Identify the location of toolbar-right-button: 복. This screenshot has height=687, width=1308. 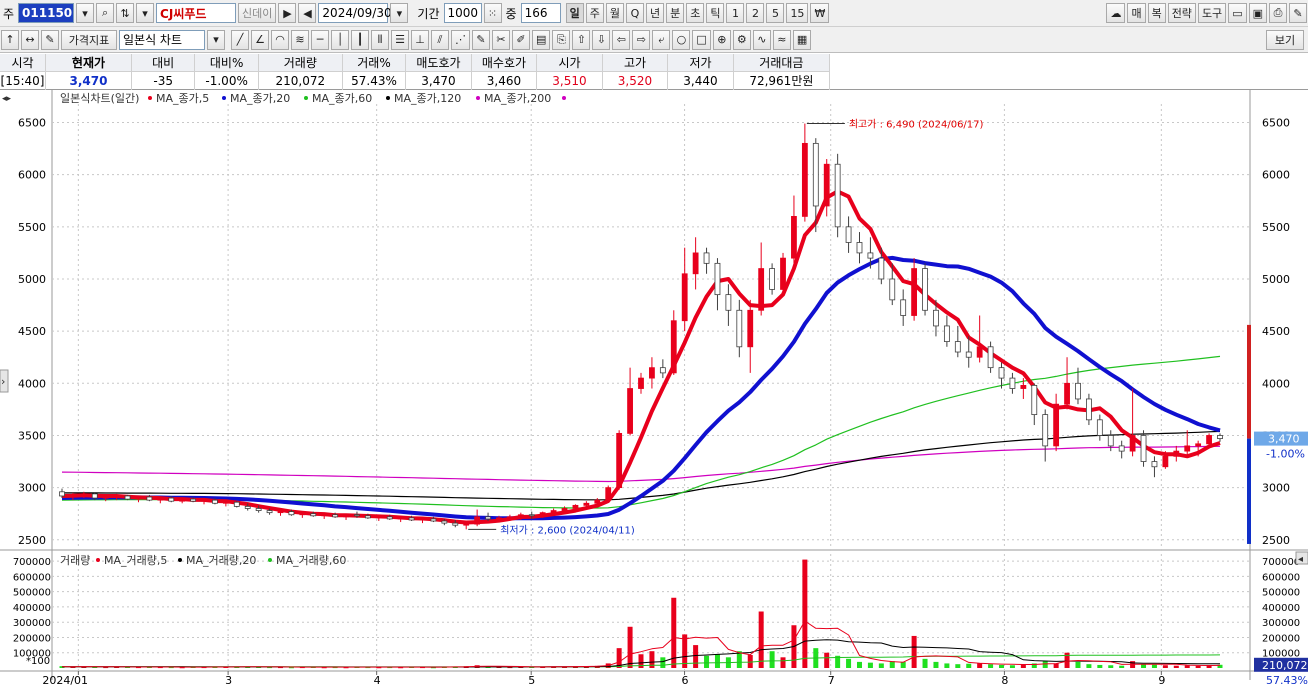
(1156, 13).